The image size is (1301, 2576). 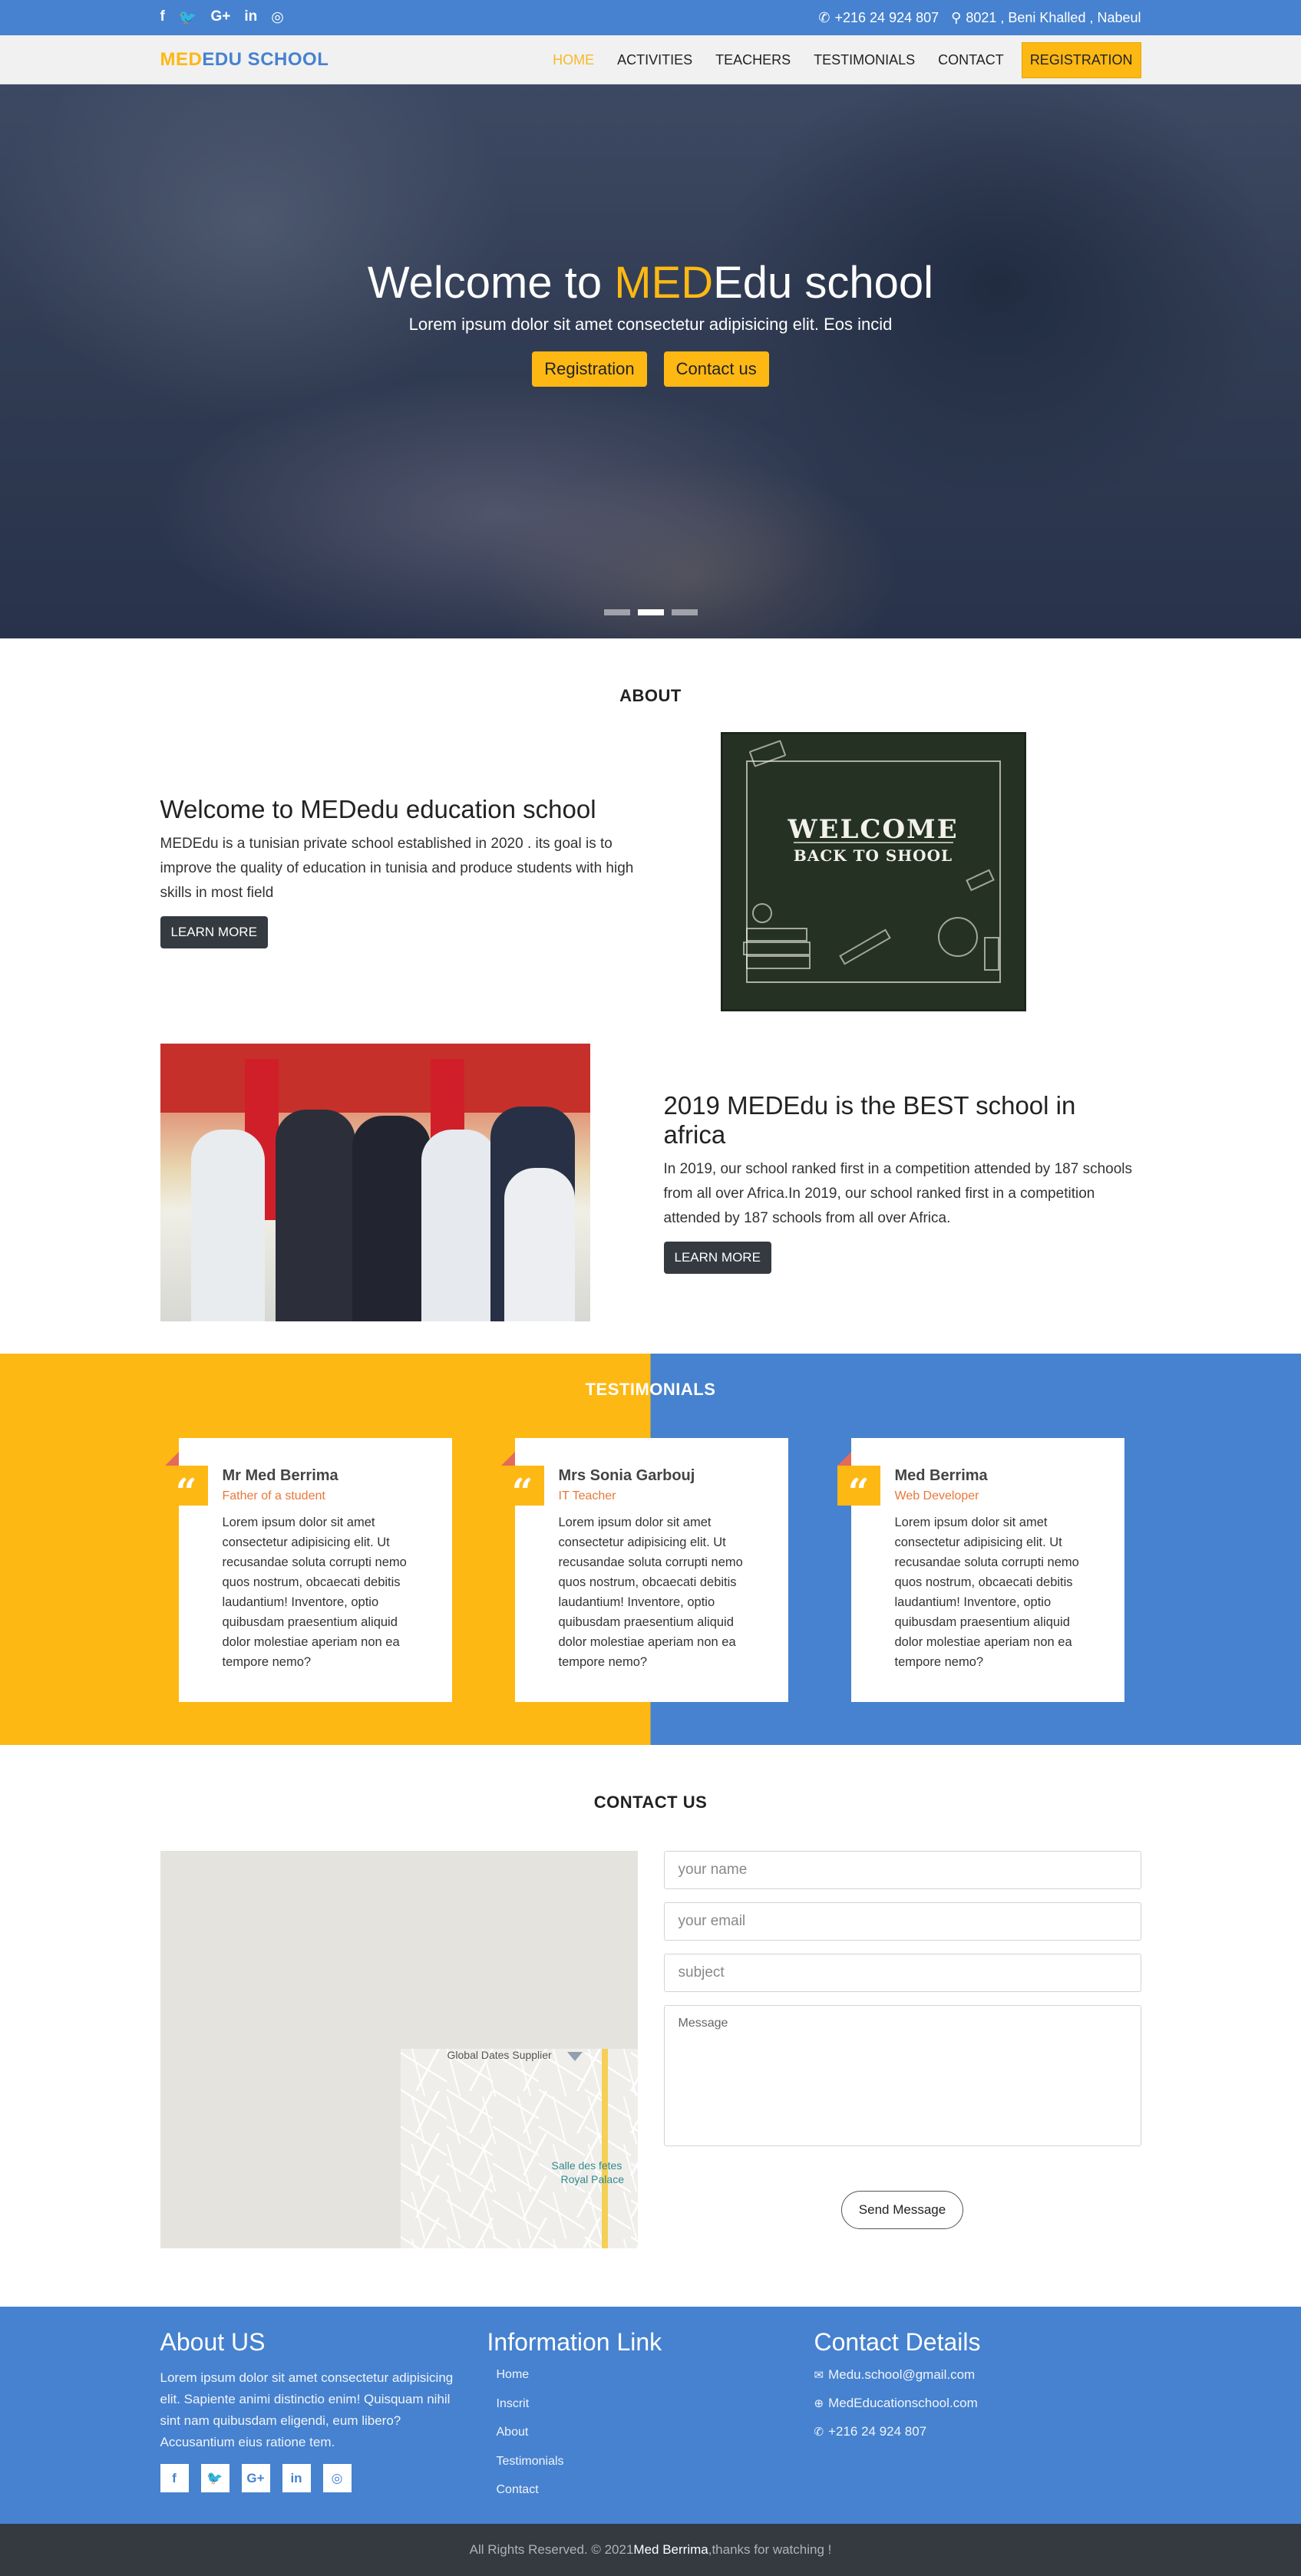 I want to click on brand-logo: MEDEDU SCHOOL, so click(x=244, y=60).